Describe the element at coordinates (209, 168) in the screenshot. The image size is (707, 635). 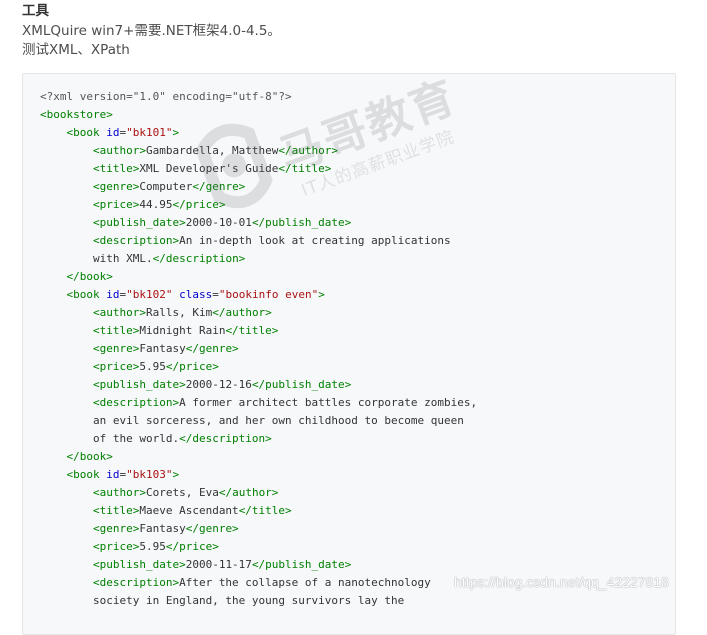
I see `code-token-txt: XML Developer's Guide` at that location.